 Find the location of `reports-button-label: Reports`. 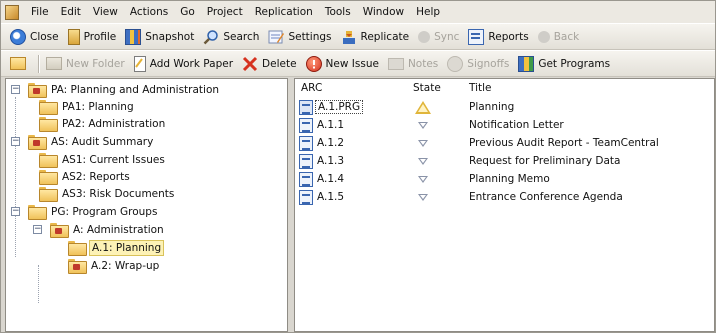

reports-button-label: Reports is located at coordinates (508, 36).